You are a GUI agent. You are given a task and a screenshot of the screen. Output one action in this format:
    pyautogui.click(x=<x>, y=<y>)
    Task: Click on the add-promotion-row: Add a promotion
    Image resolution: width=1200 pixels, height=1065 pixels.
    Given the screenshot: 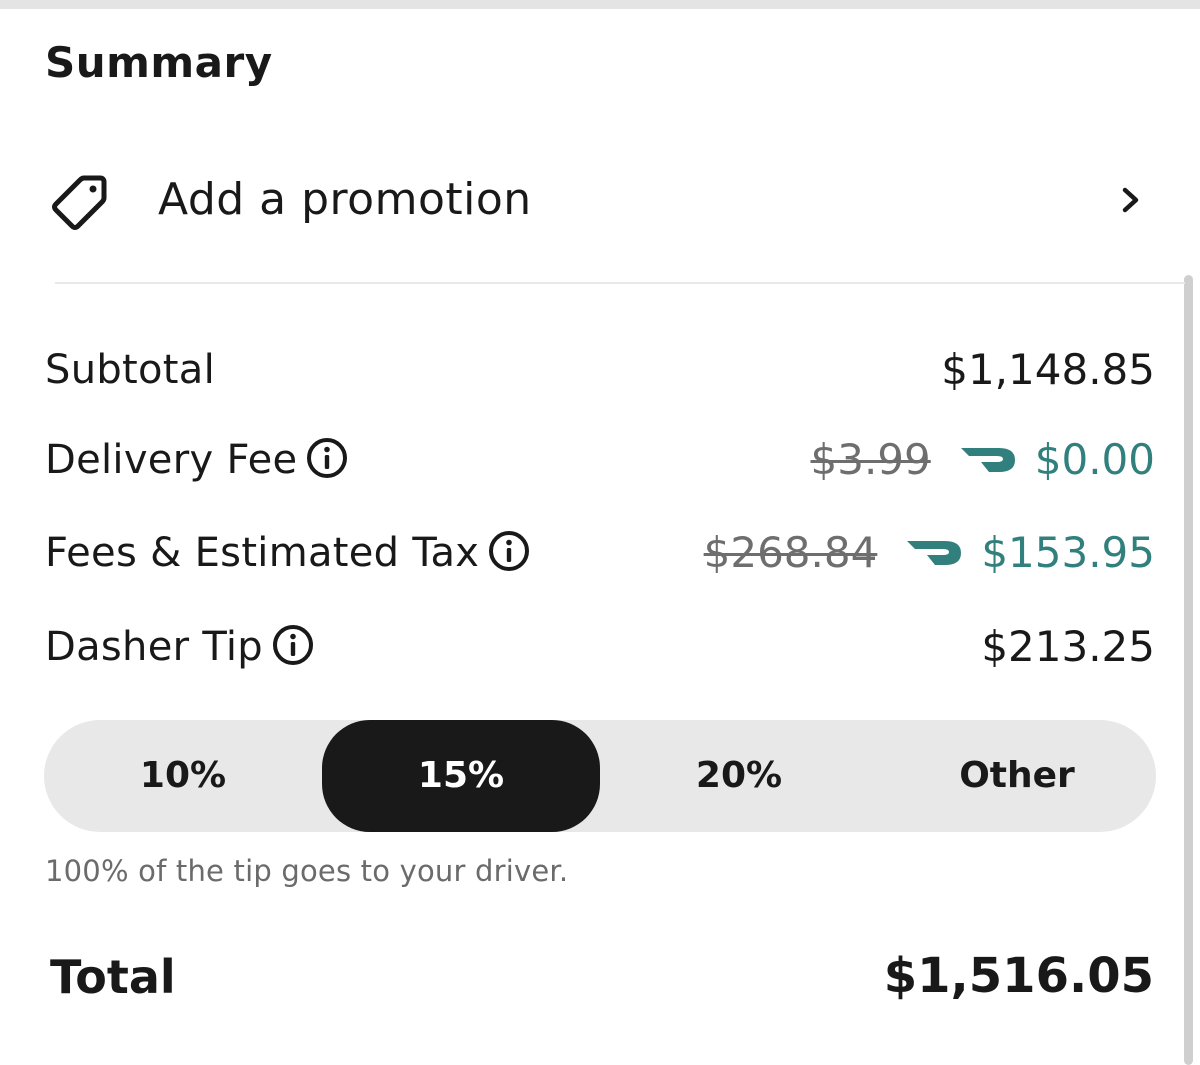 What is the action you would take?
    pyautogui.click(x=600, y=200)
    